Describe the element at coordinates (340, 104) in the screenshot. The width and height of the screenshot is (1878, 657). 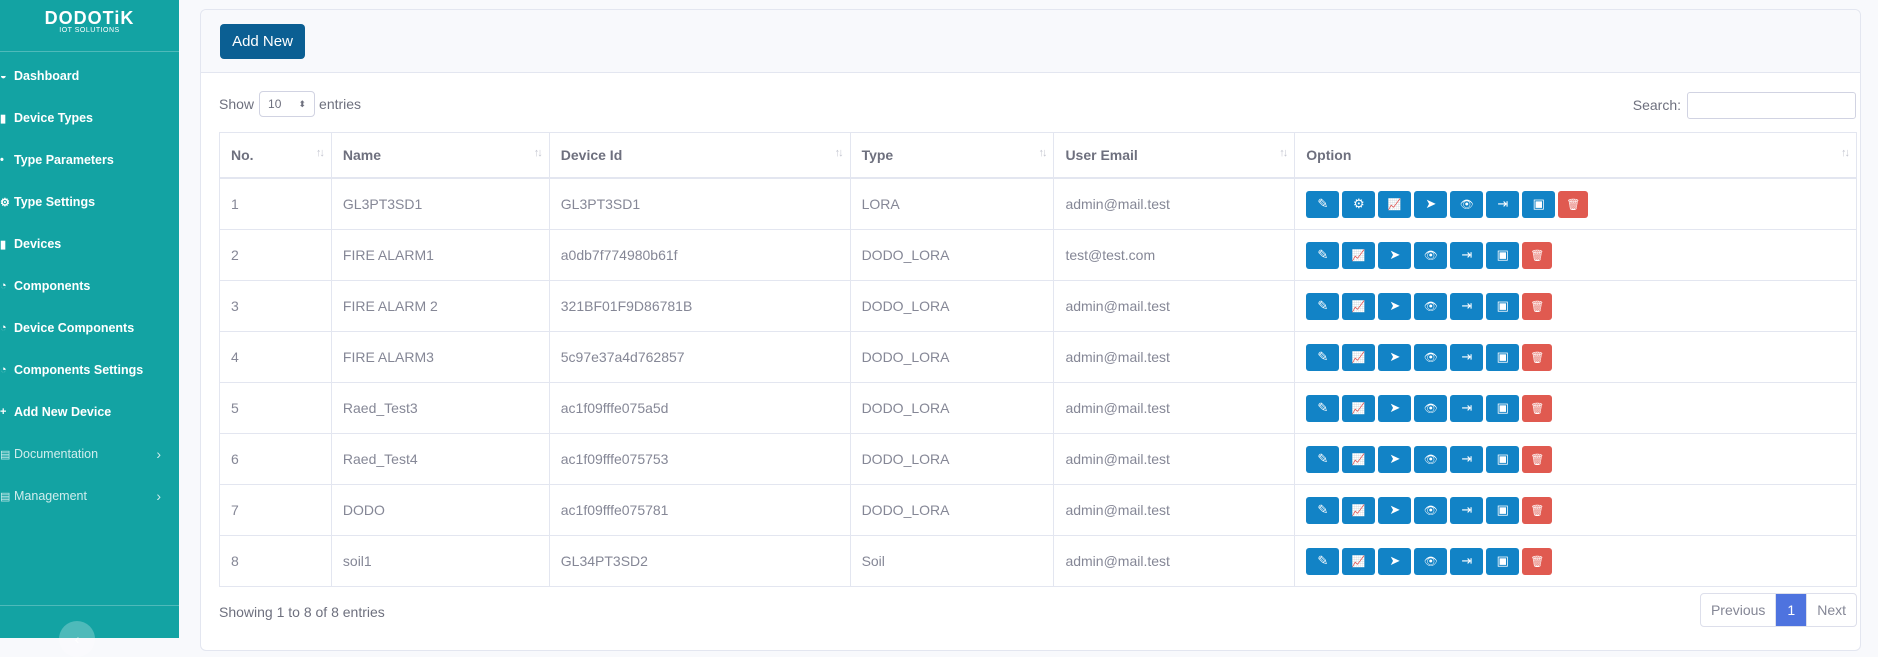
I see `entries-label: entries` at that location.